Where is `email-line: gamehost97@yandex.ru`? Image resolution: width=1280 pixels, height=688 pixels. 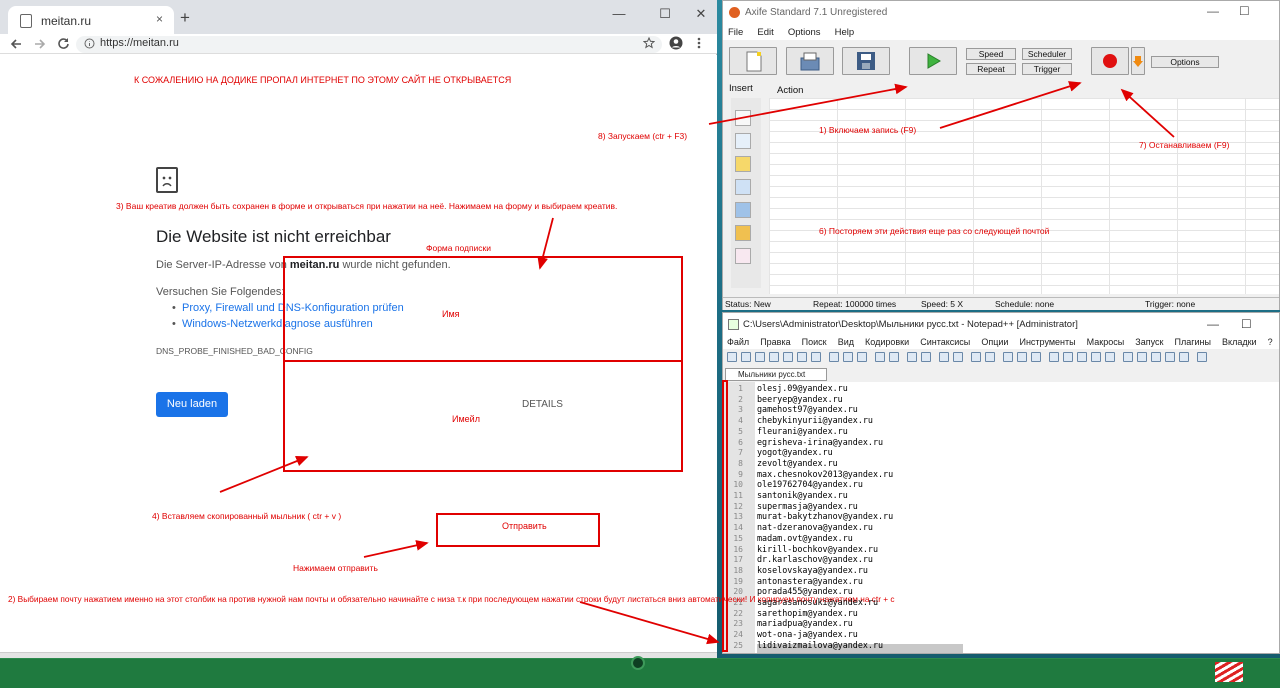 email-line: gamehost97@yandex.ru is located at coordinates (807, 409).